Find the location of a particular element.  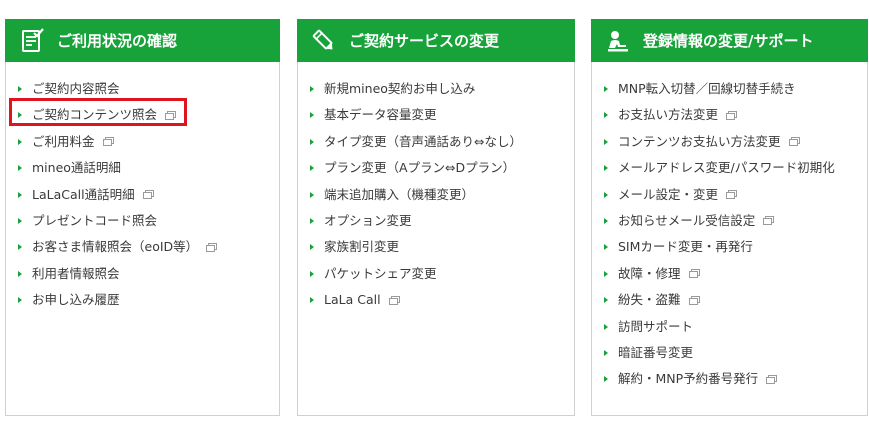

menu-item-label: 利用者情報照会 is located at coordinates (76, 273).